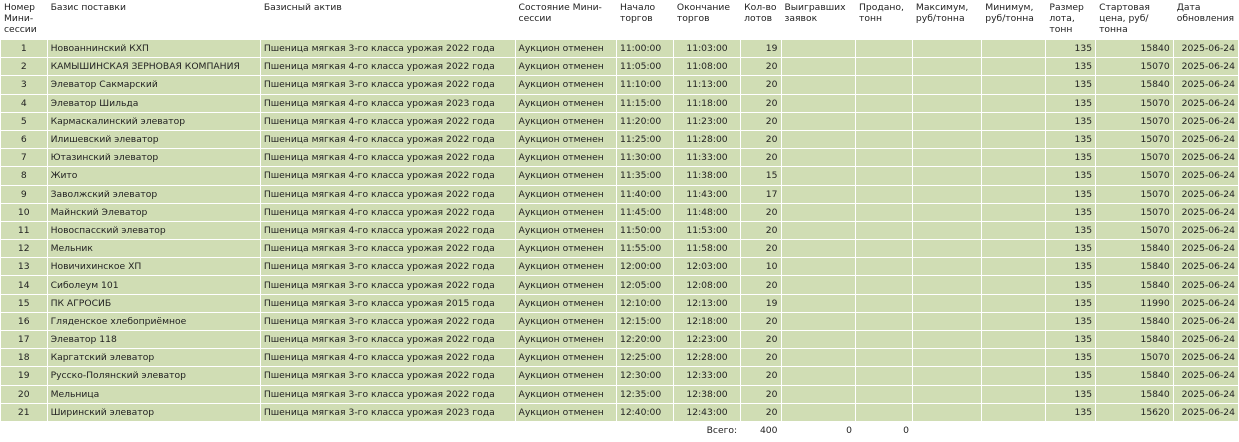  I want to click on cell-trade-end: 12:28:00, so click(707, 358).